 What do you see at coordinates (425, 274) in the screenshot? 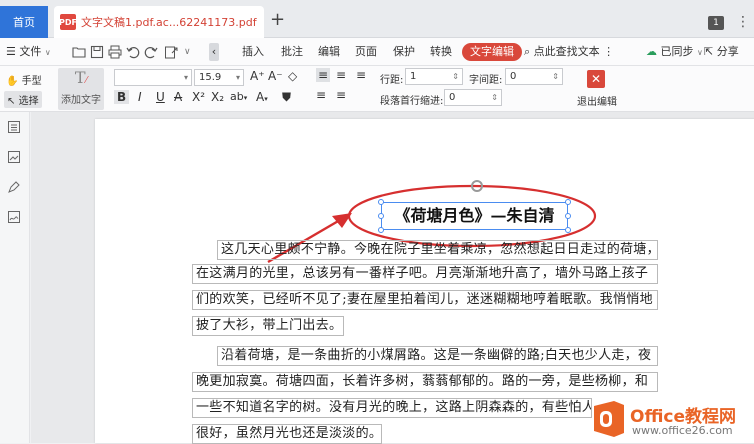
I see `text-line: 在这满月的光里，总该另有一番样子吧。月亮渐渐地升高了，墙外马路上孩子` at bounding box center [425, 274].